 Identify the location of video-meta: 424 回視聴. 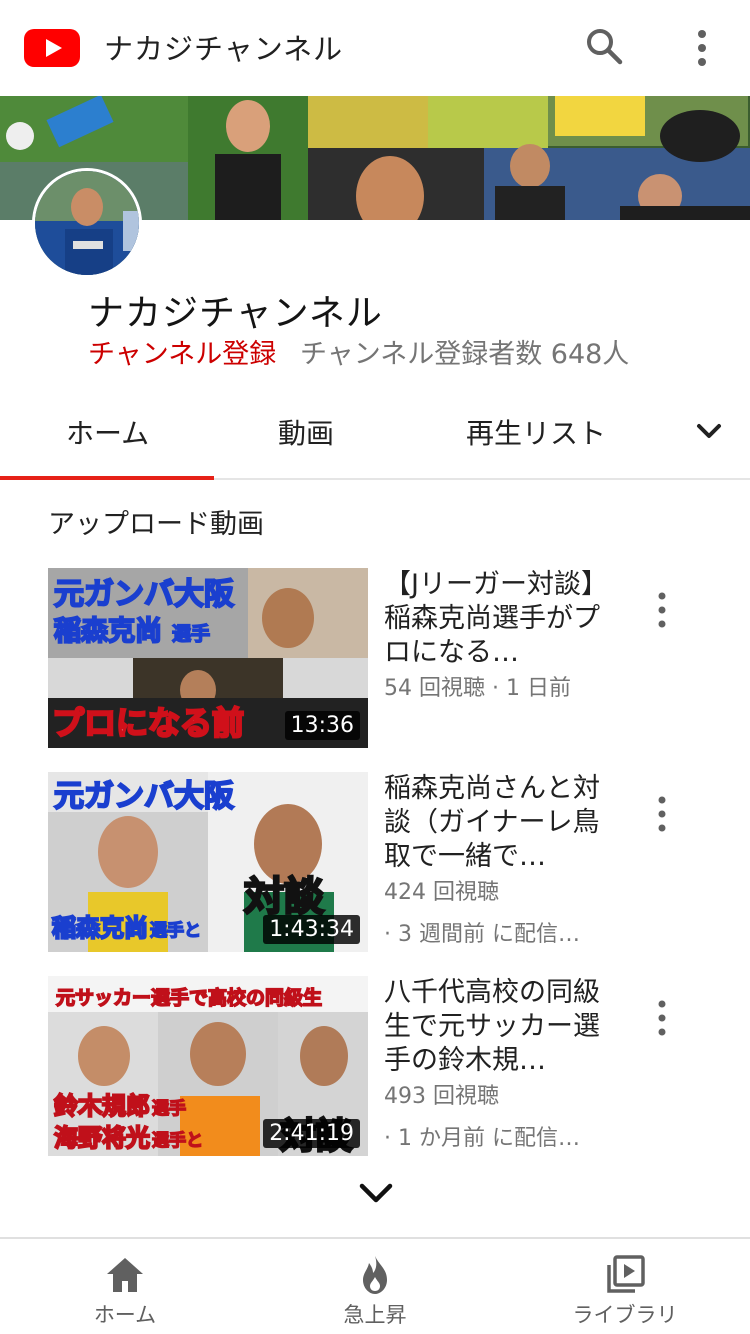
(441, 892).